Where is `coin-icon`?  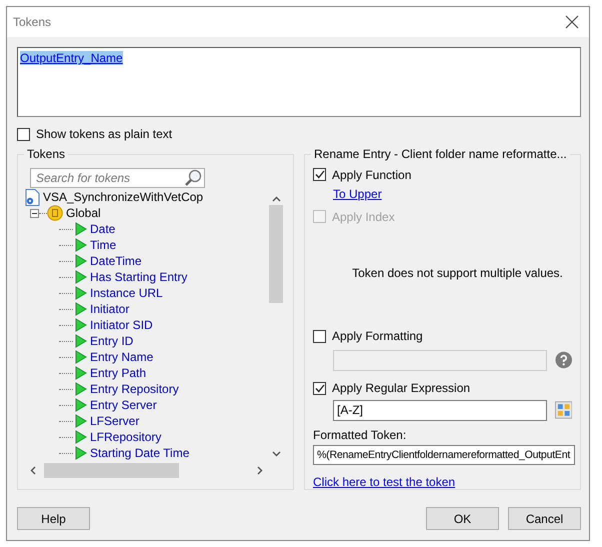
coin-icon is located at coordinates (55, 213).